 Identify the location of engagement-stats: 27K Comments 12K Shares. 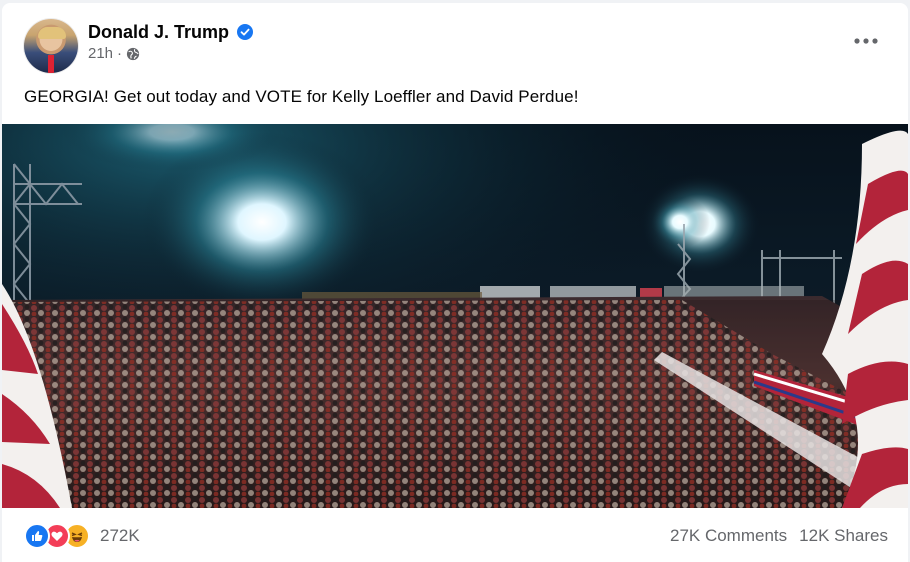
(779, 536).